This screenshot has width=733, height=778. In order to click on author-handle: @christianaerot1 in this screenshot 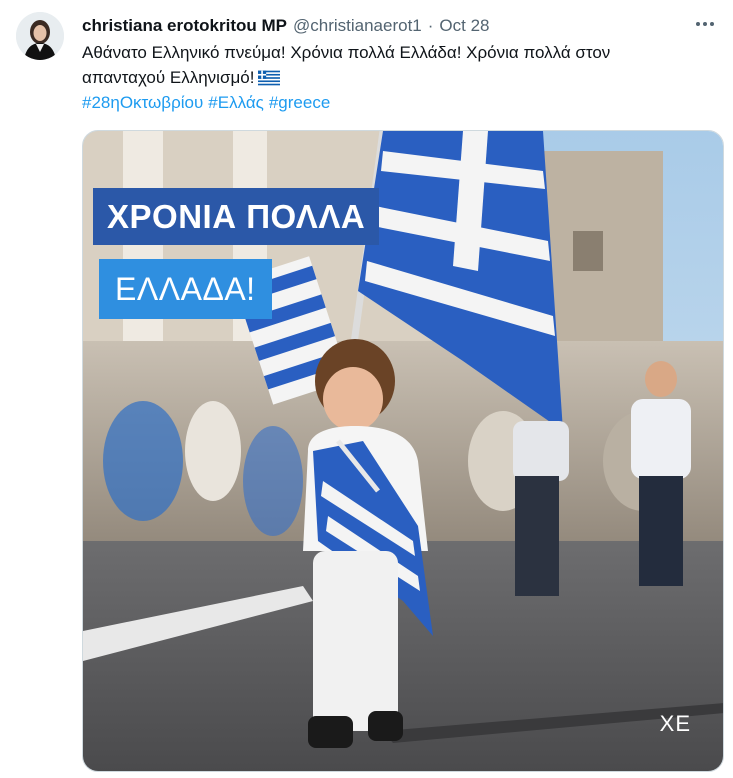, I will do `click(357, 26)`.